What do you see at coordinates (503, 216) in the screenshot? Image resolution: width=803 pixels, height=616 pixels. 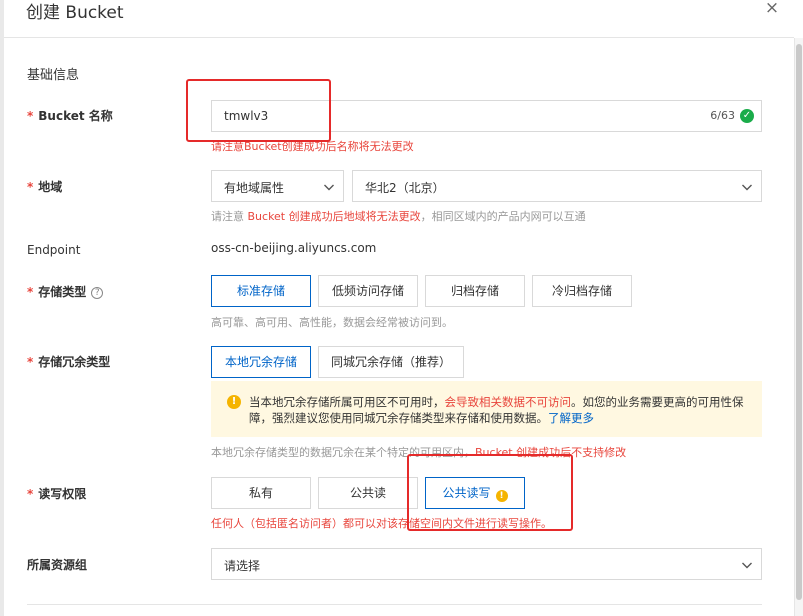 I see `region-hint-suffix: ，相同区域内的产品内网可以互通` at bounding box center [503, 216].